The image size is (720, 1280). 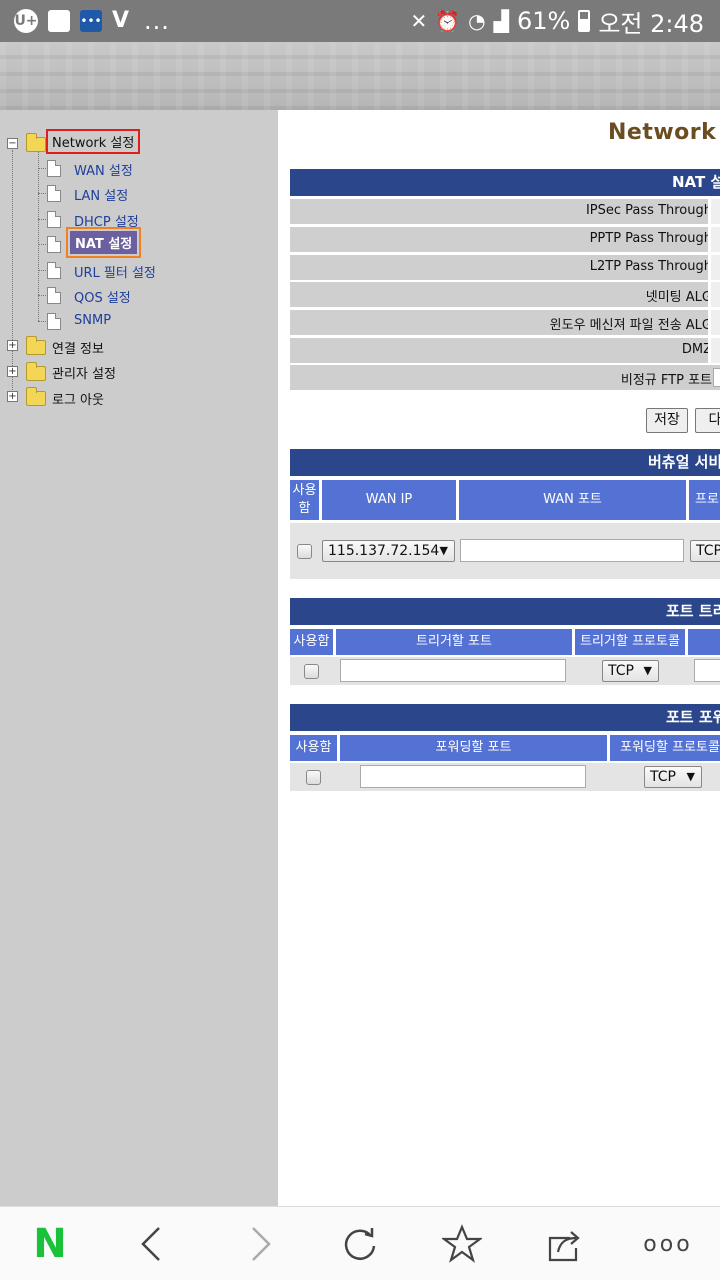 What do you see at coordinates (505, 377) in the screenshot?
I see `nat-row-ftp-port: 비정규 FTP 포트` at bounding box center [505, 377].